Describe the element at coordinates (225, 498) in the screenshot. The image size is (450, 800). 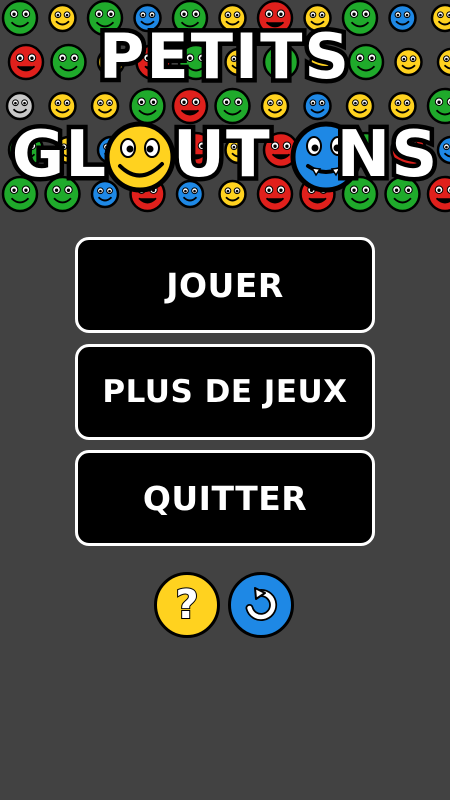
I see `quit-button: QUITTER` at that location.